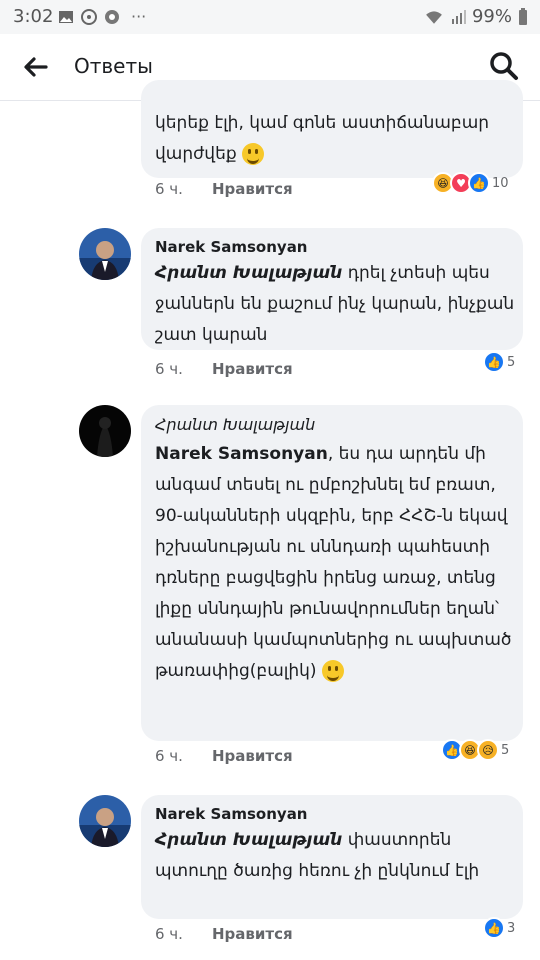 The width and height of the screenshot is (540, 960). I want to click on chrome-icon, so click(112, 16).